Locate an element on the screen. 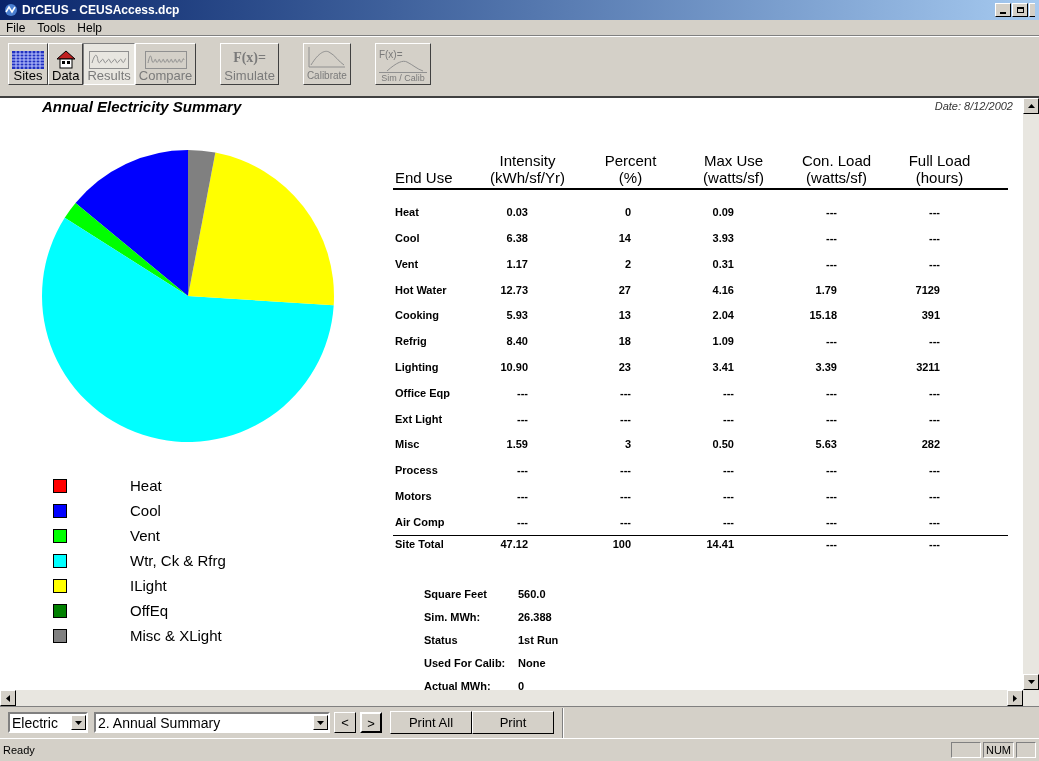  right-arrow-icon is located at coordinates (1015, 698).